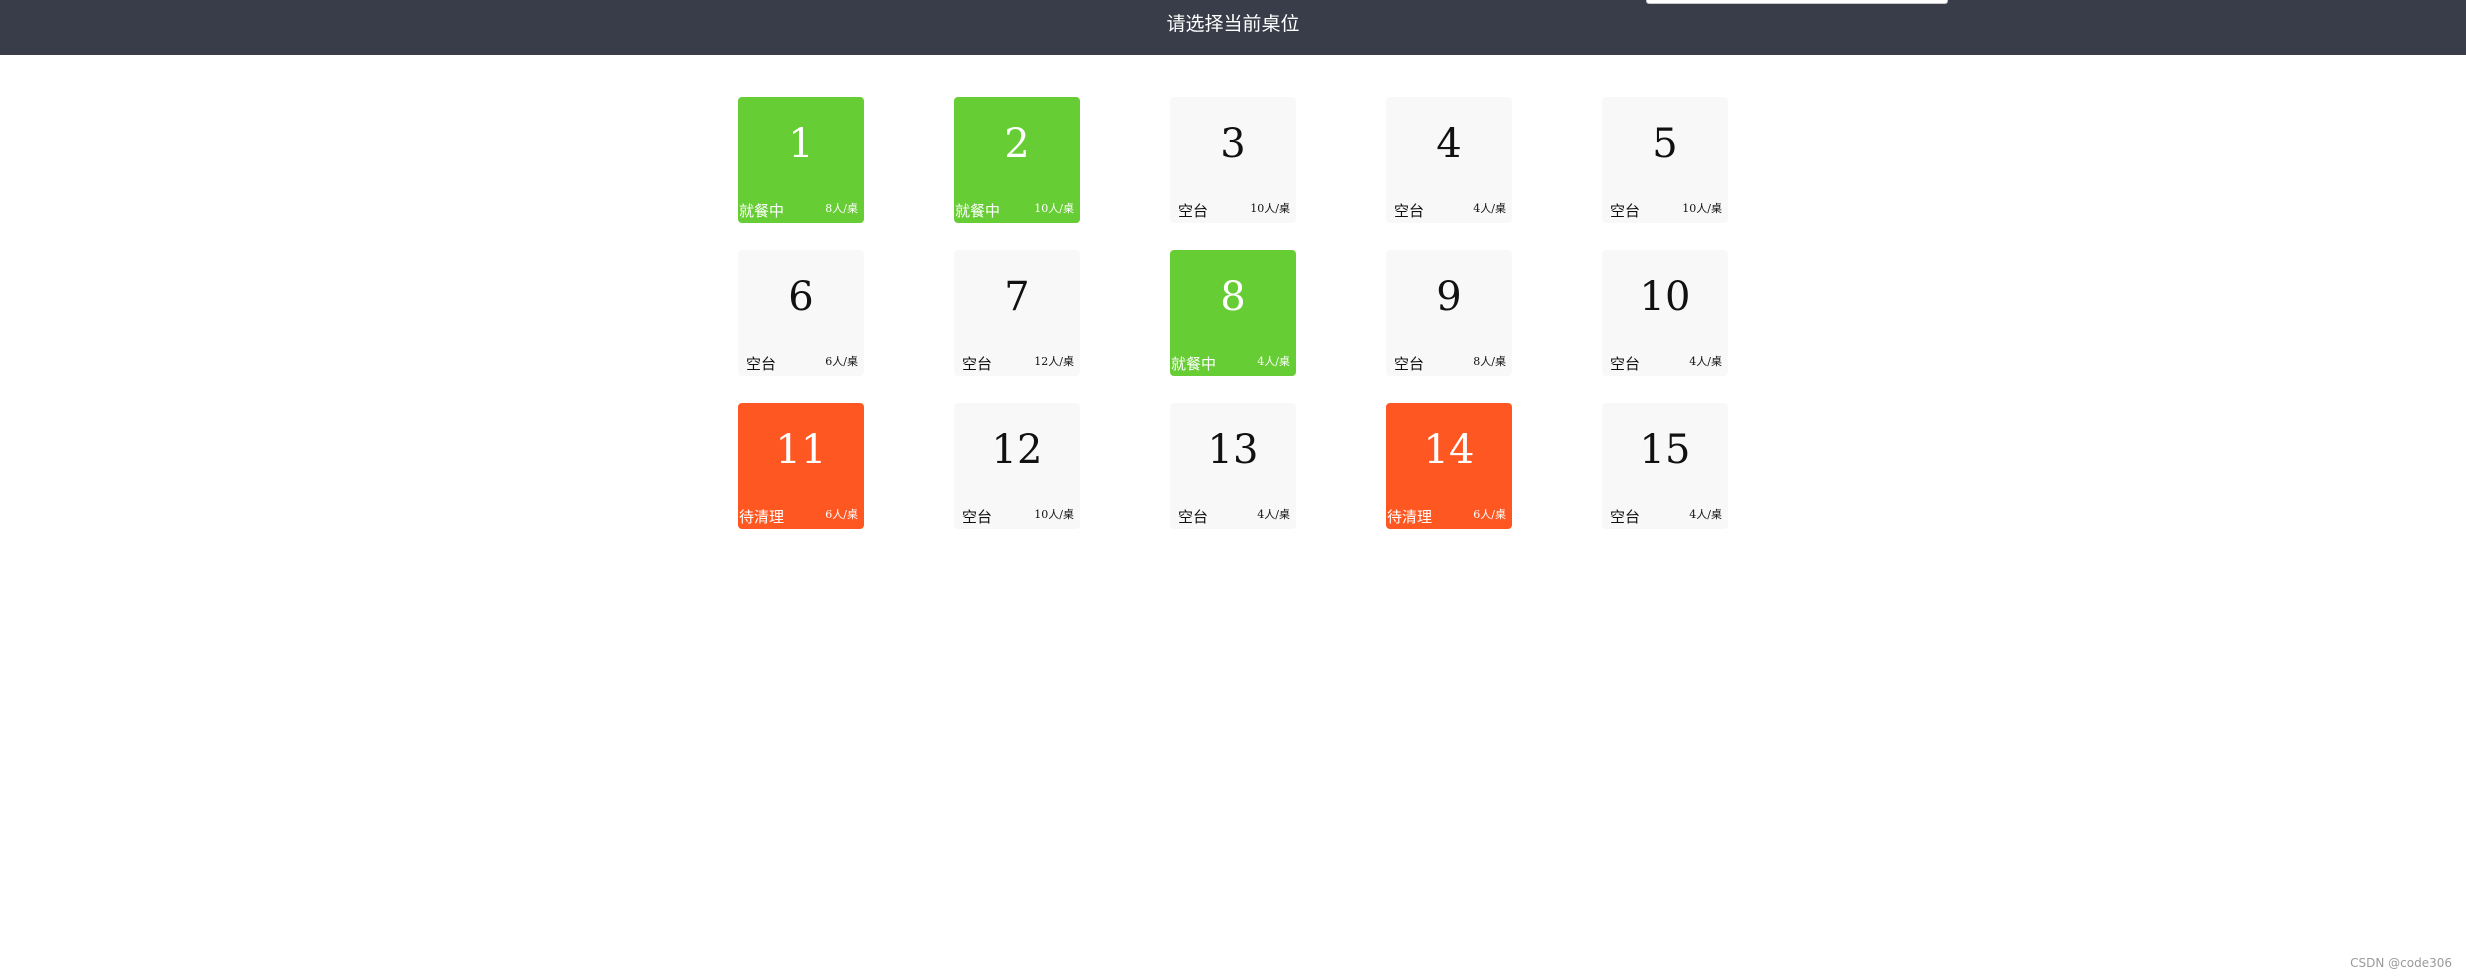 This screenshot has width=2466, height=980. I want to click on page-title: 请选择当前桌位, so click(1233, 24).